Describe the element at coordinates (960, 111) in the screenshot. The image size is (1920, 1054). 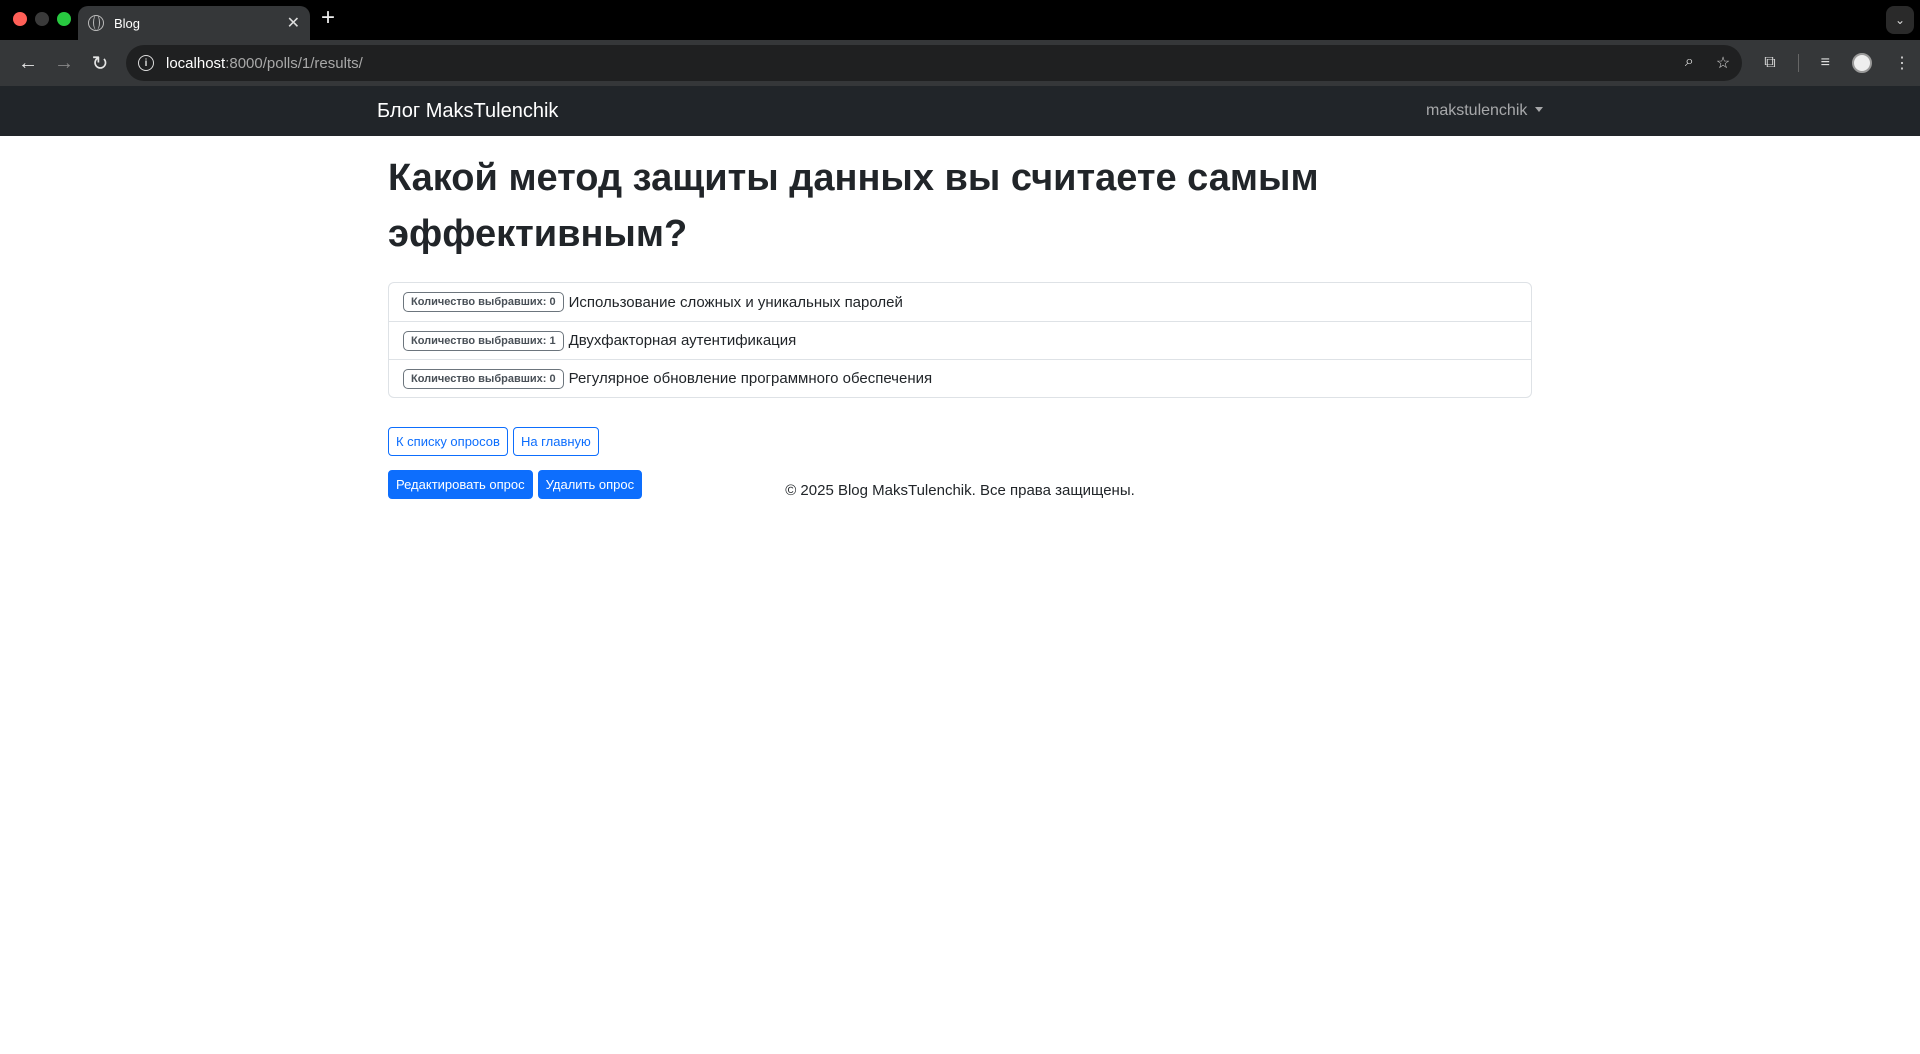
I see `site-navbar: Блог MaksTulenchik makstulenchik` at that location.